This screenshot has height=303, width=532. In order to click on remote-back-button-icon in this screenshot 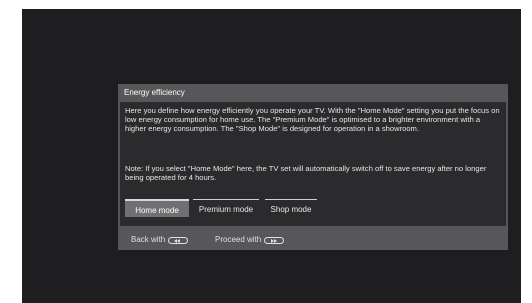, I will do `click(178, 240)`.